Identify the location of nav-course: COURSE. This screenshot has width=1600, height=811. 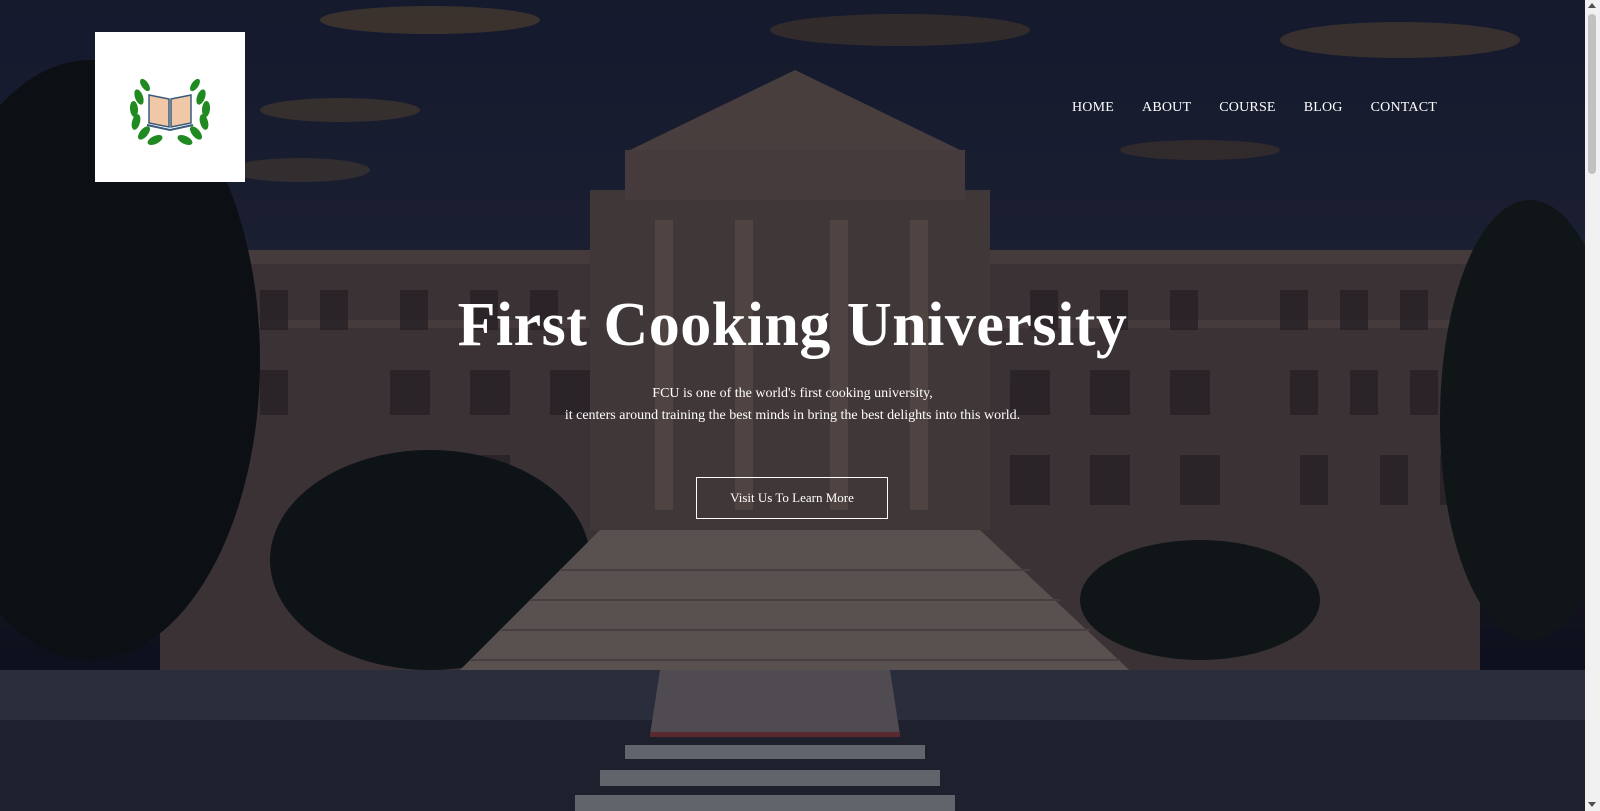
(1247, 108).